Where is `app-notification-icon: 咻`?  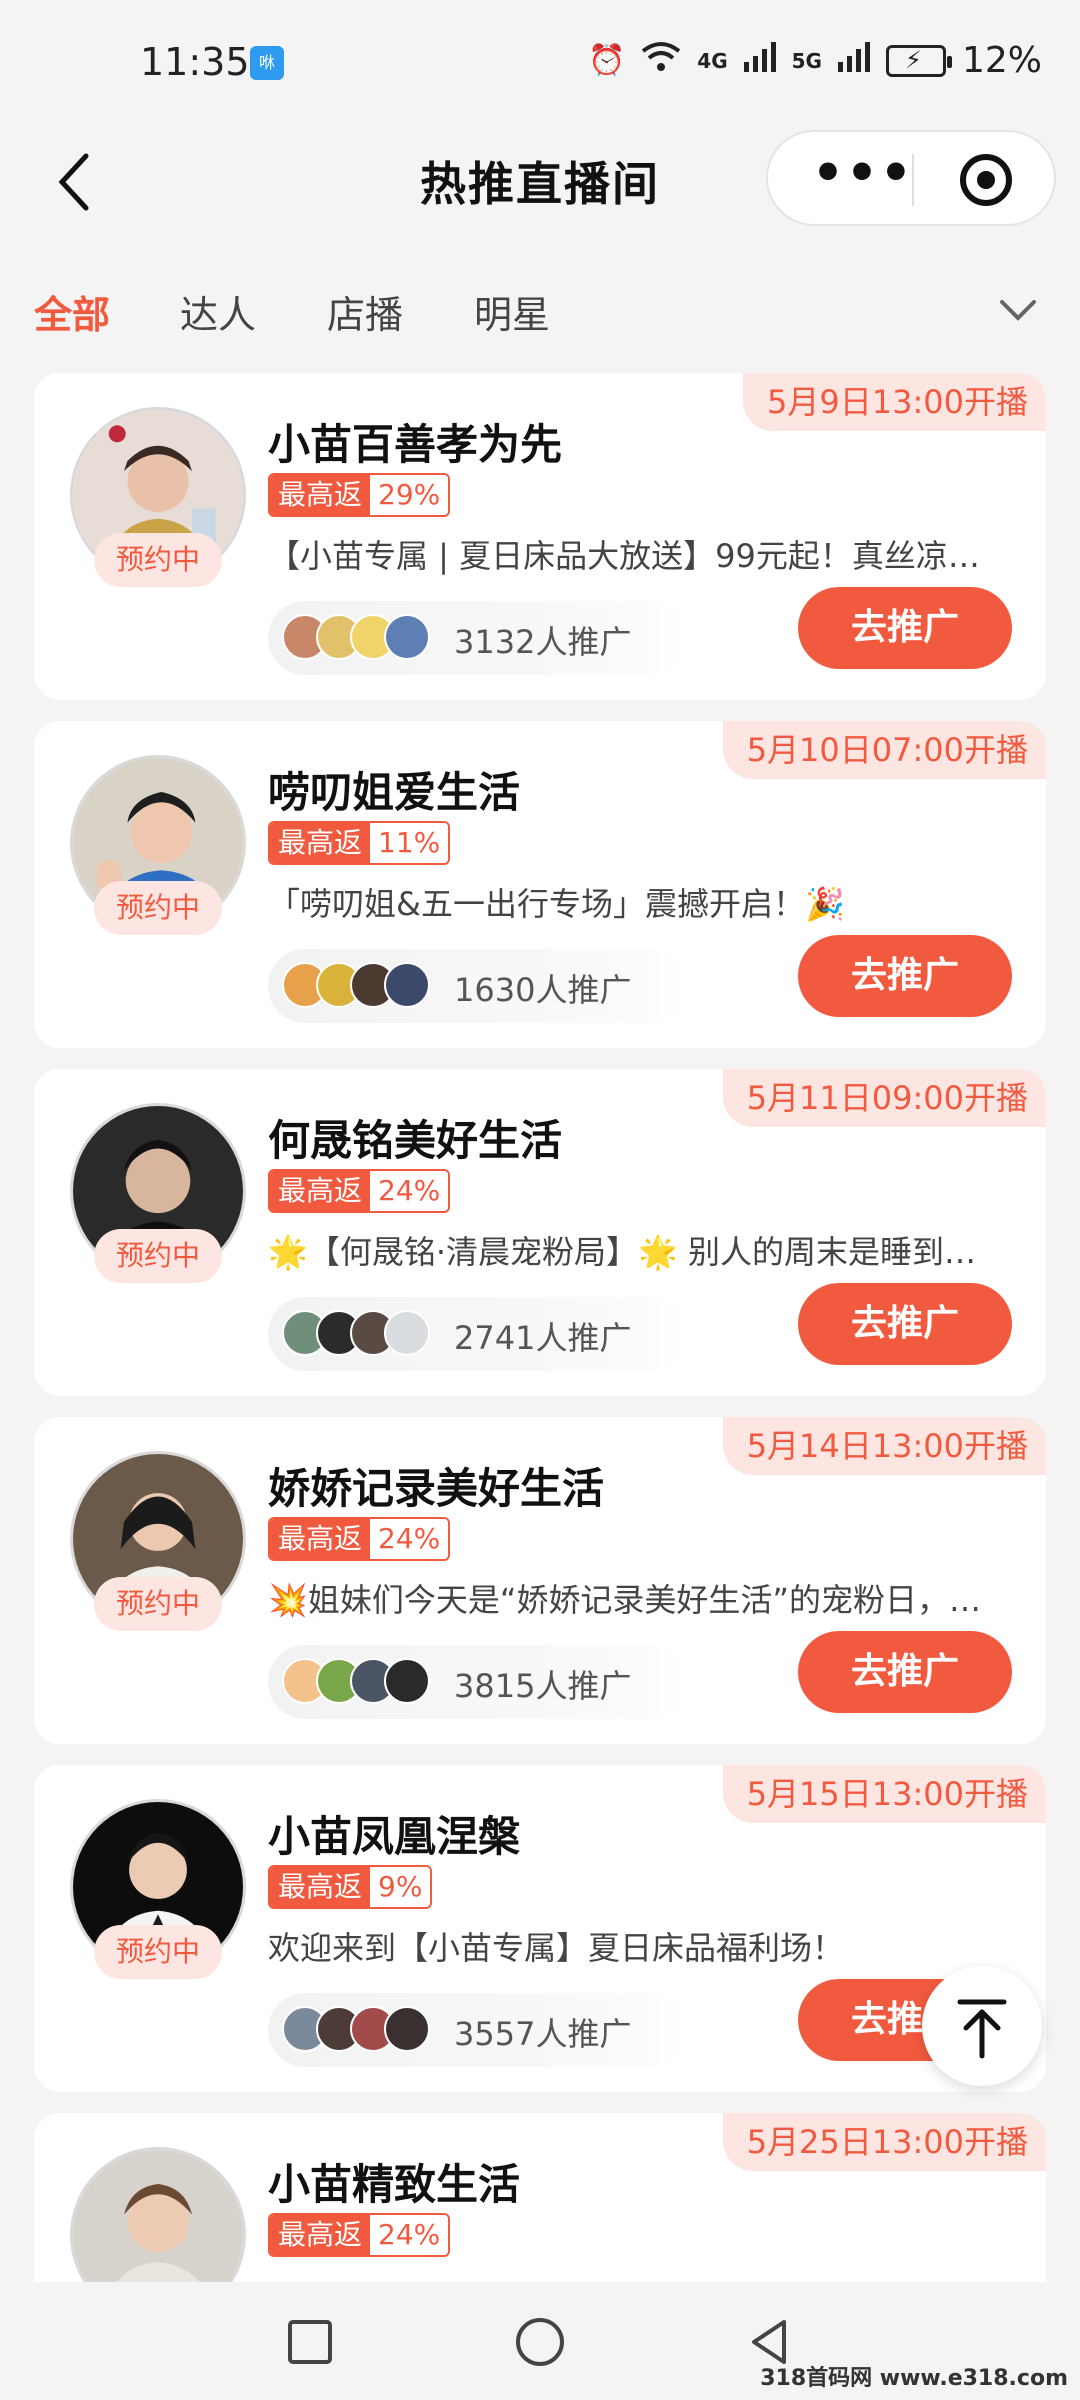
app-notification-icon: 咻 is located at coordinates (267, 63).